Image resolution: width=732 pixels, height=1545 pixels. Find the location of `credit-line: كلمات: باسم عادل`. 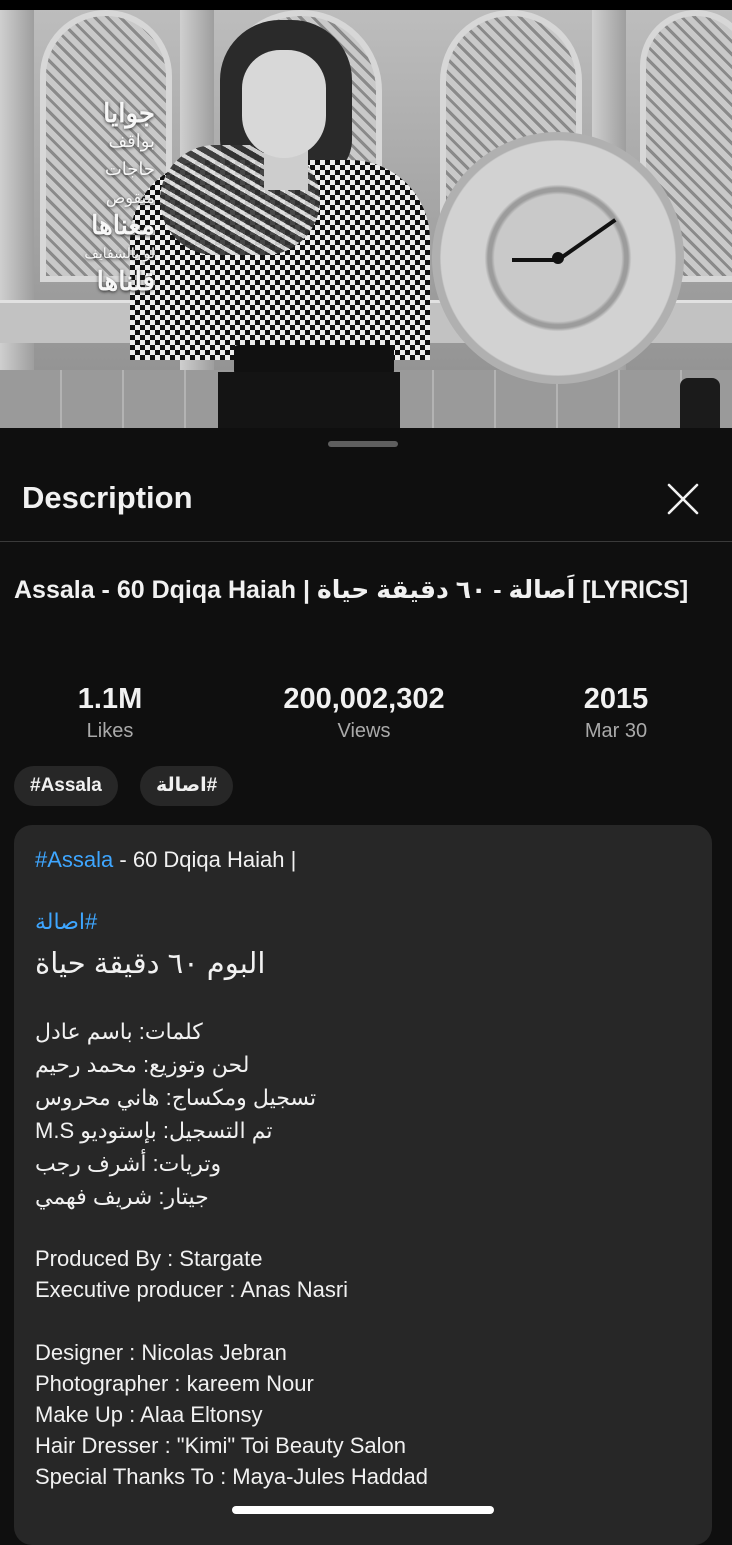

credit-line: كلمات: باسم عادل is located at coordinates (119, 1031).